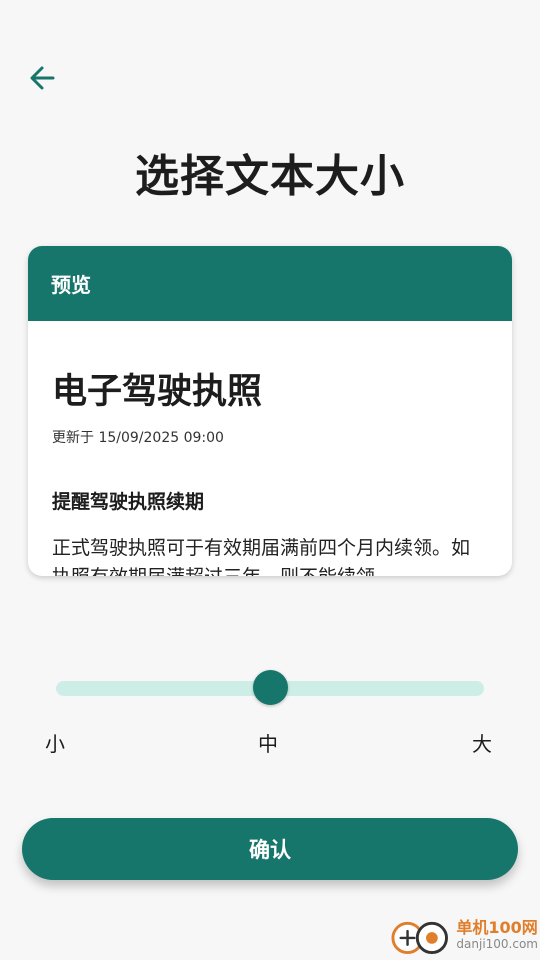 The width and height of the screenshot is (540, 960). I want to click on preview-updated-time: 更新于 15/09/2025 09:00, so click(138, 438).